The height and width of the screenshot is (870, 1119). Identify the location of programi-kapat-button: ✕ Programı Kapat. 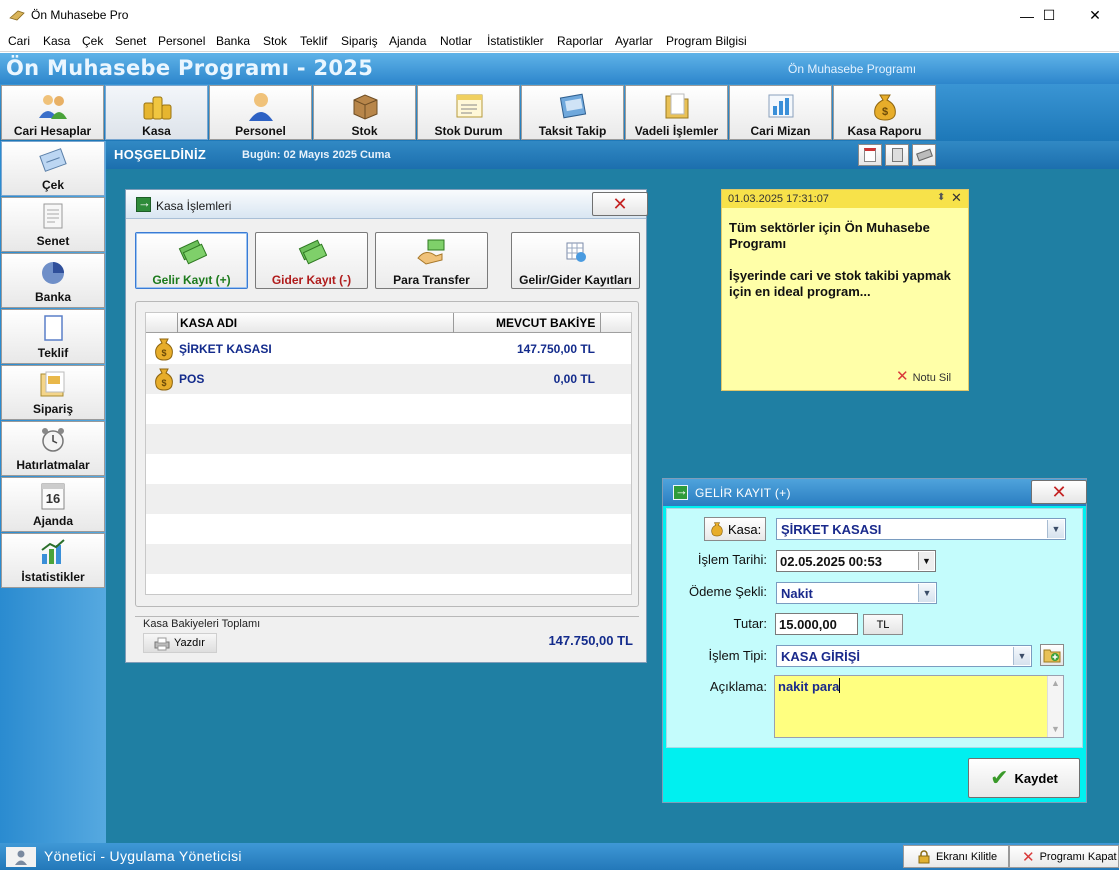
(1064, 856).